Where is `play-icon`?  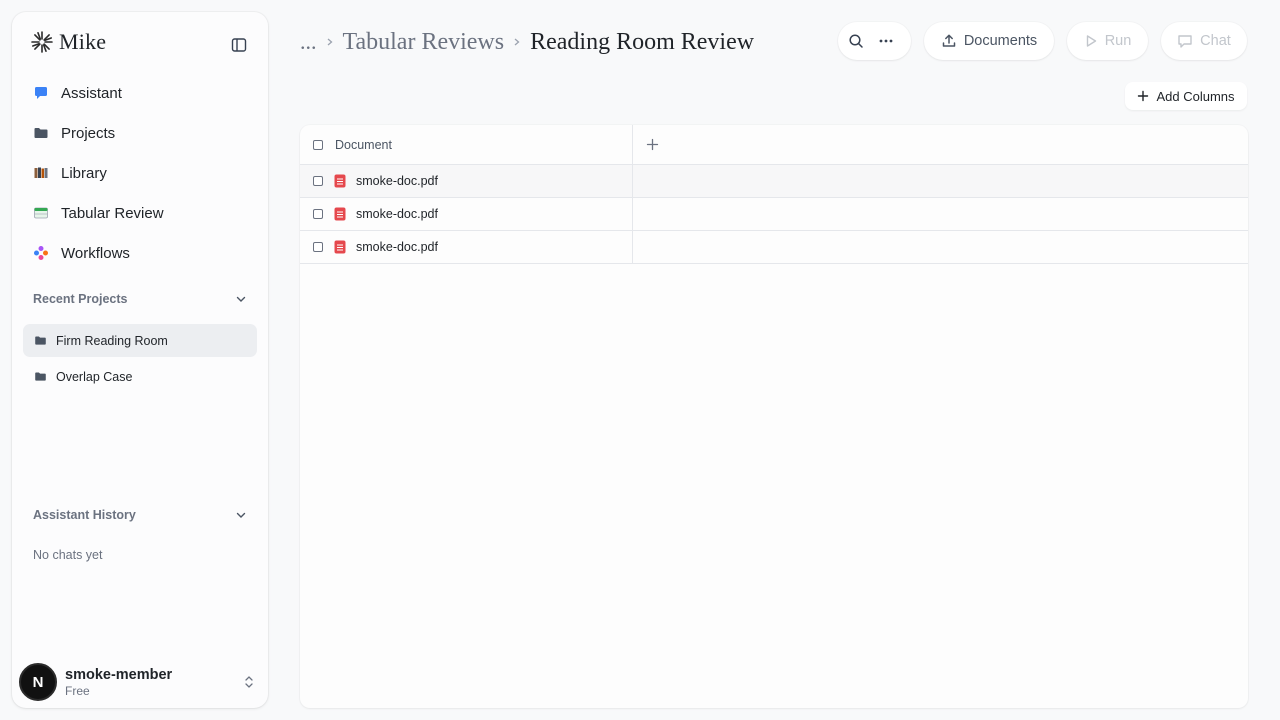 play-icon is located at coordinates (1091, 41).